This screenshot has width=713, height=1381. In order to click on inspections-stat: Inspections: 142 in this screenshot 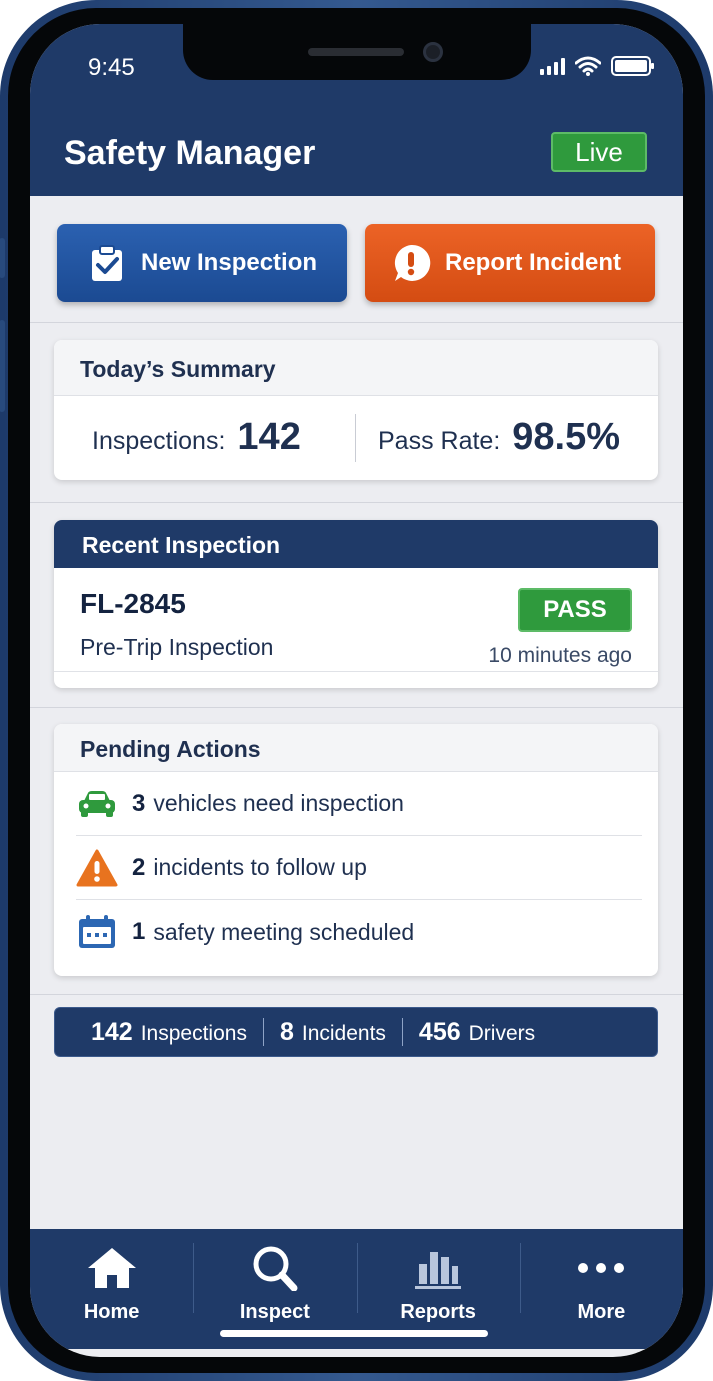, I will do `click(196, 437)`.